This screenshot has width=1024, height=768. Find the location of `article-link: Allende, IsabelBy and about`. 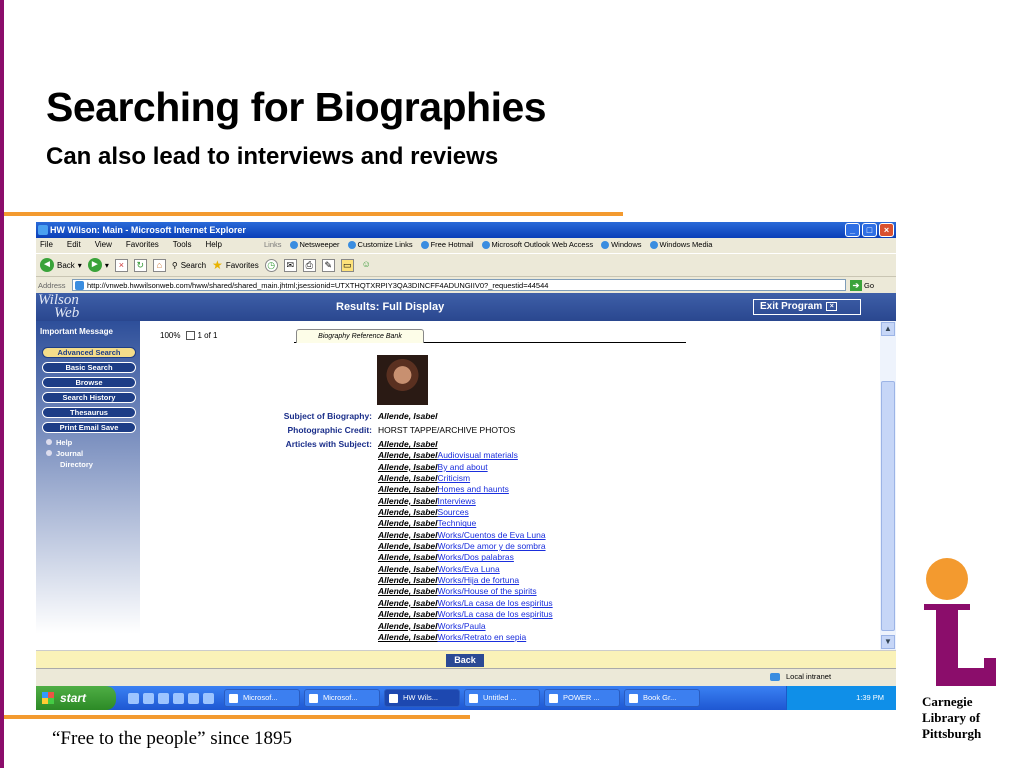

article-link: Allende, IsabelBy and about is located at coordinates (465, 467).